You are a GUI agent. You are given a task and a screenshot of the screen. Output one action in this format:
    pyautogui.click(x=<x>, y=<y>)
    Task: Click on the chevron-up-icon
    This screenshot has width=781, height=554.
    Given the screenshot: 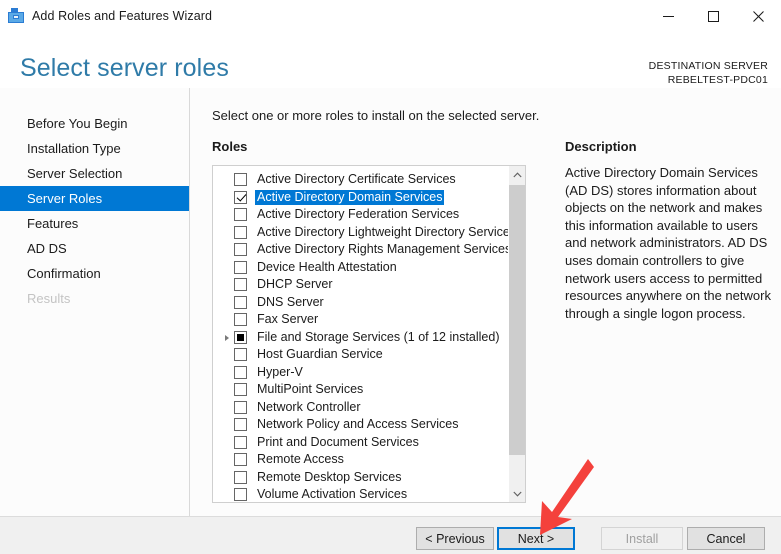 What is the action you would take?
    pyautogui.click(x=517, y=174)
    